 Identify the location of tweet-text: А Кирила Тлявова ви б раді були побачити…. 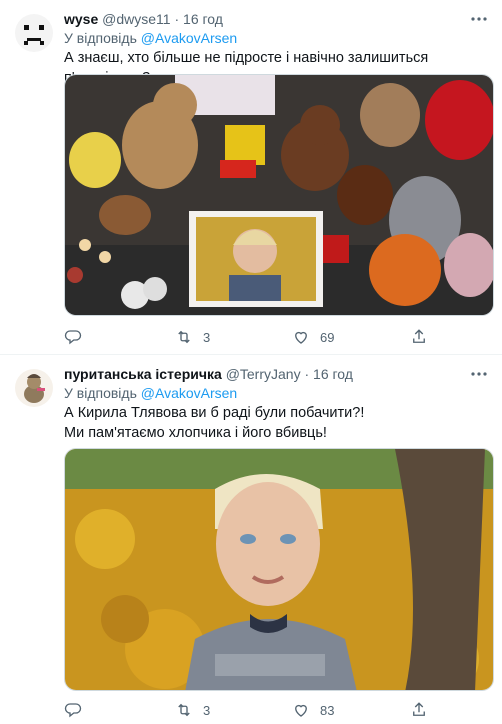
(279, 423).